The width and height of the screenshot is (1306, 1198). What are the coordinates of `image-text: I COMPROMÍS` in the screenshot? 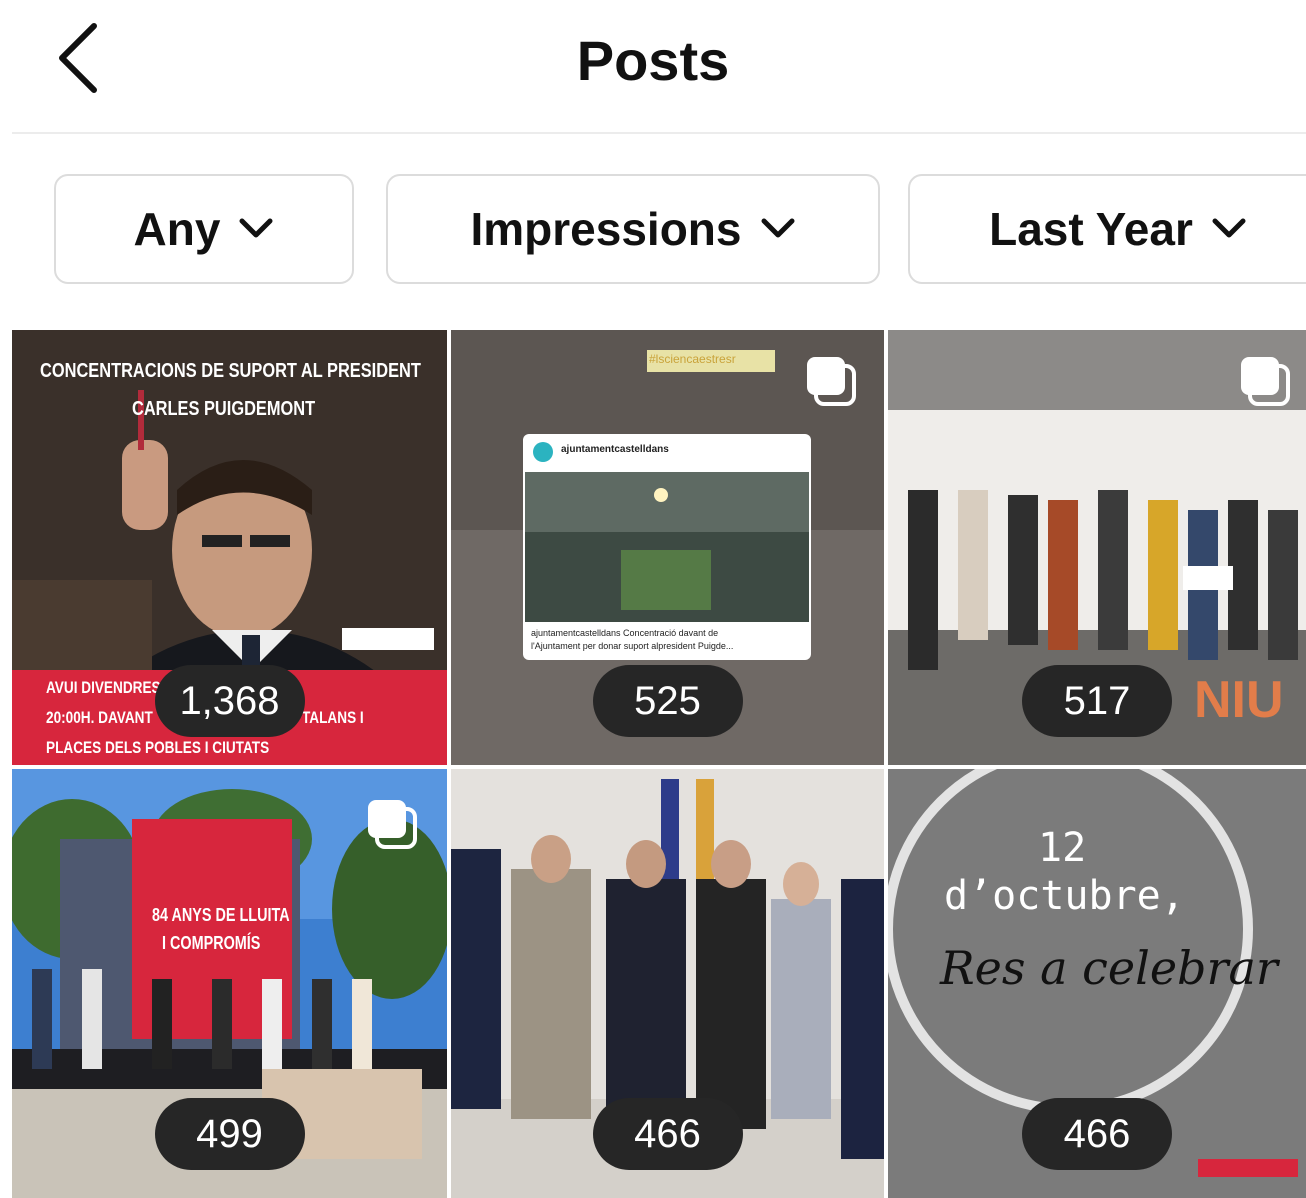 It's located at (211, 943).